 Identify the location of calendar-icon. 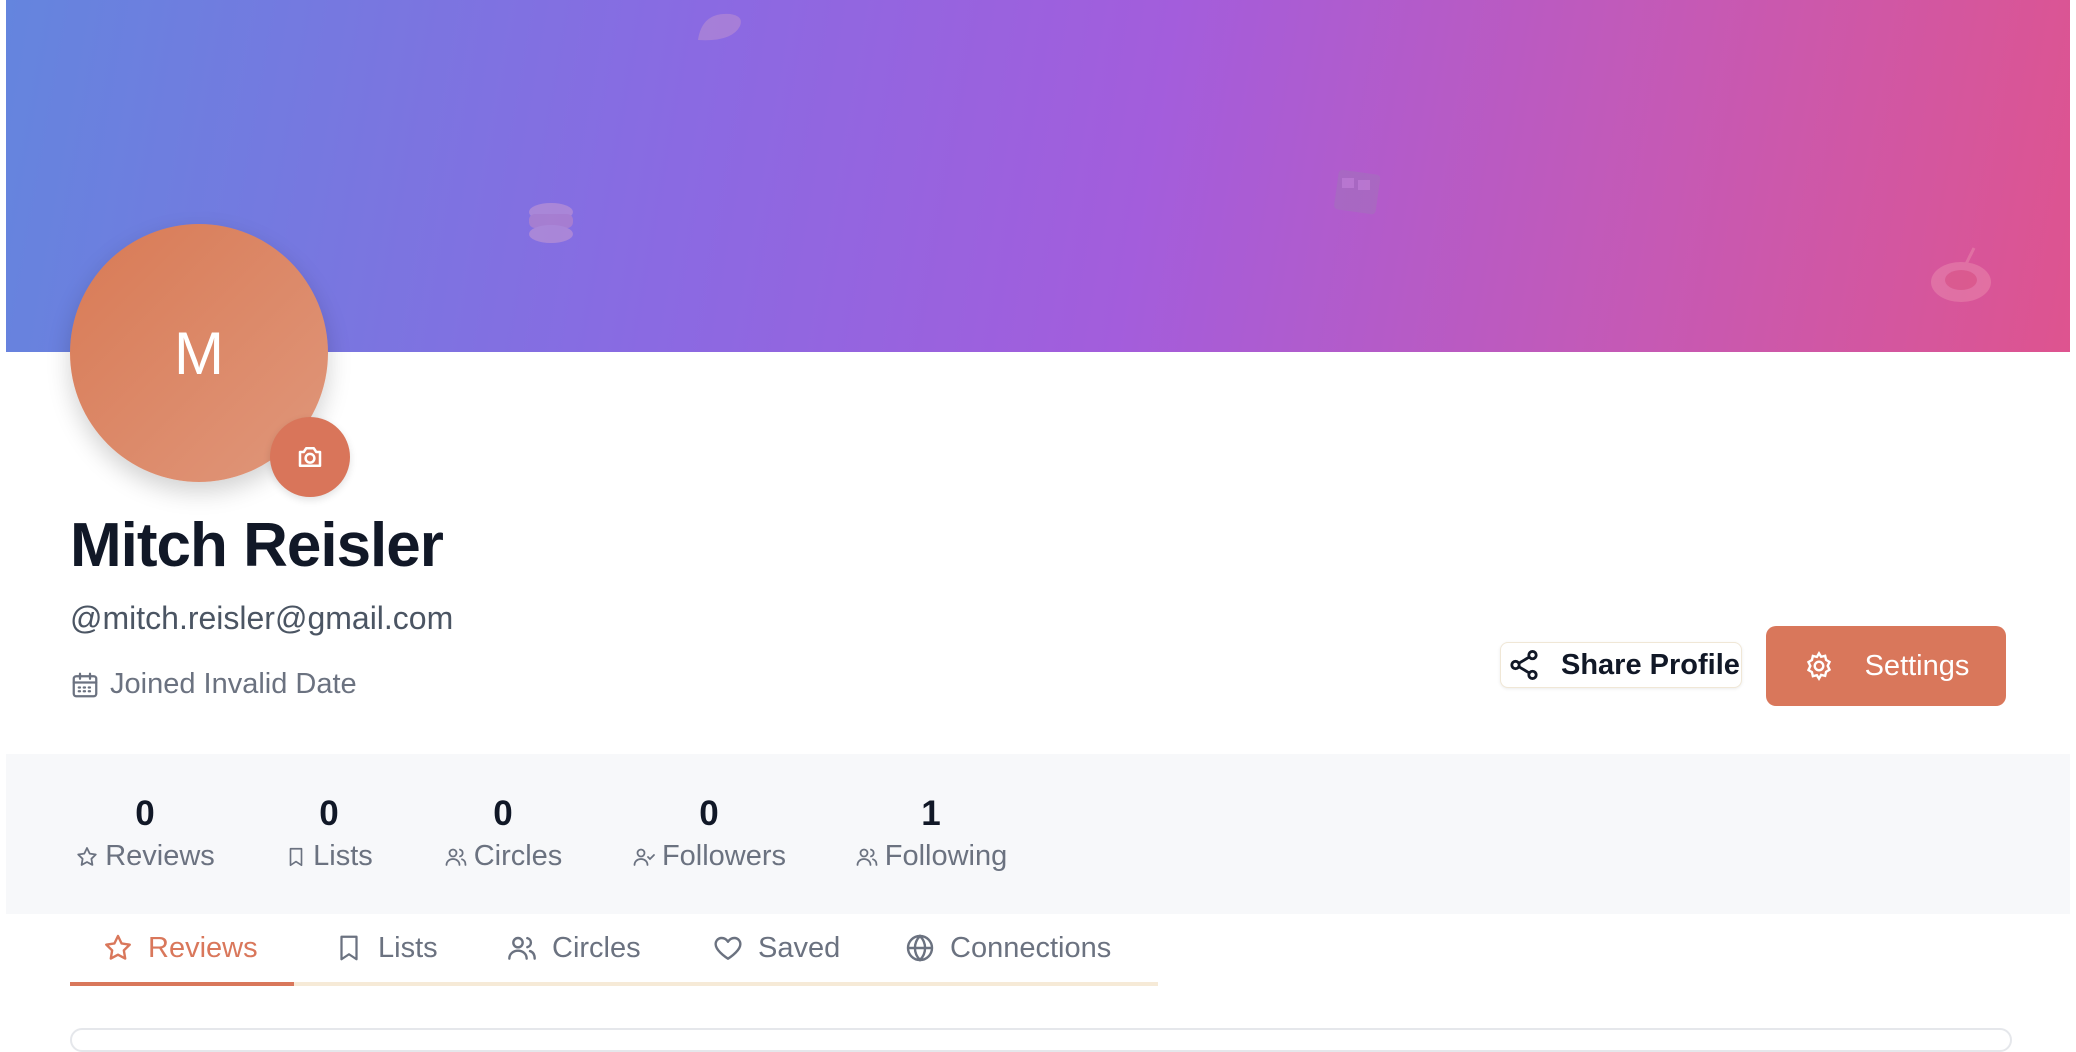
(85, 684).